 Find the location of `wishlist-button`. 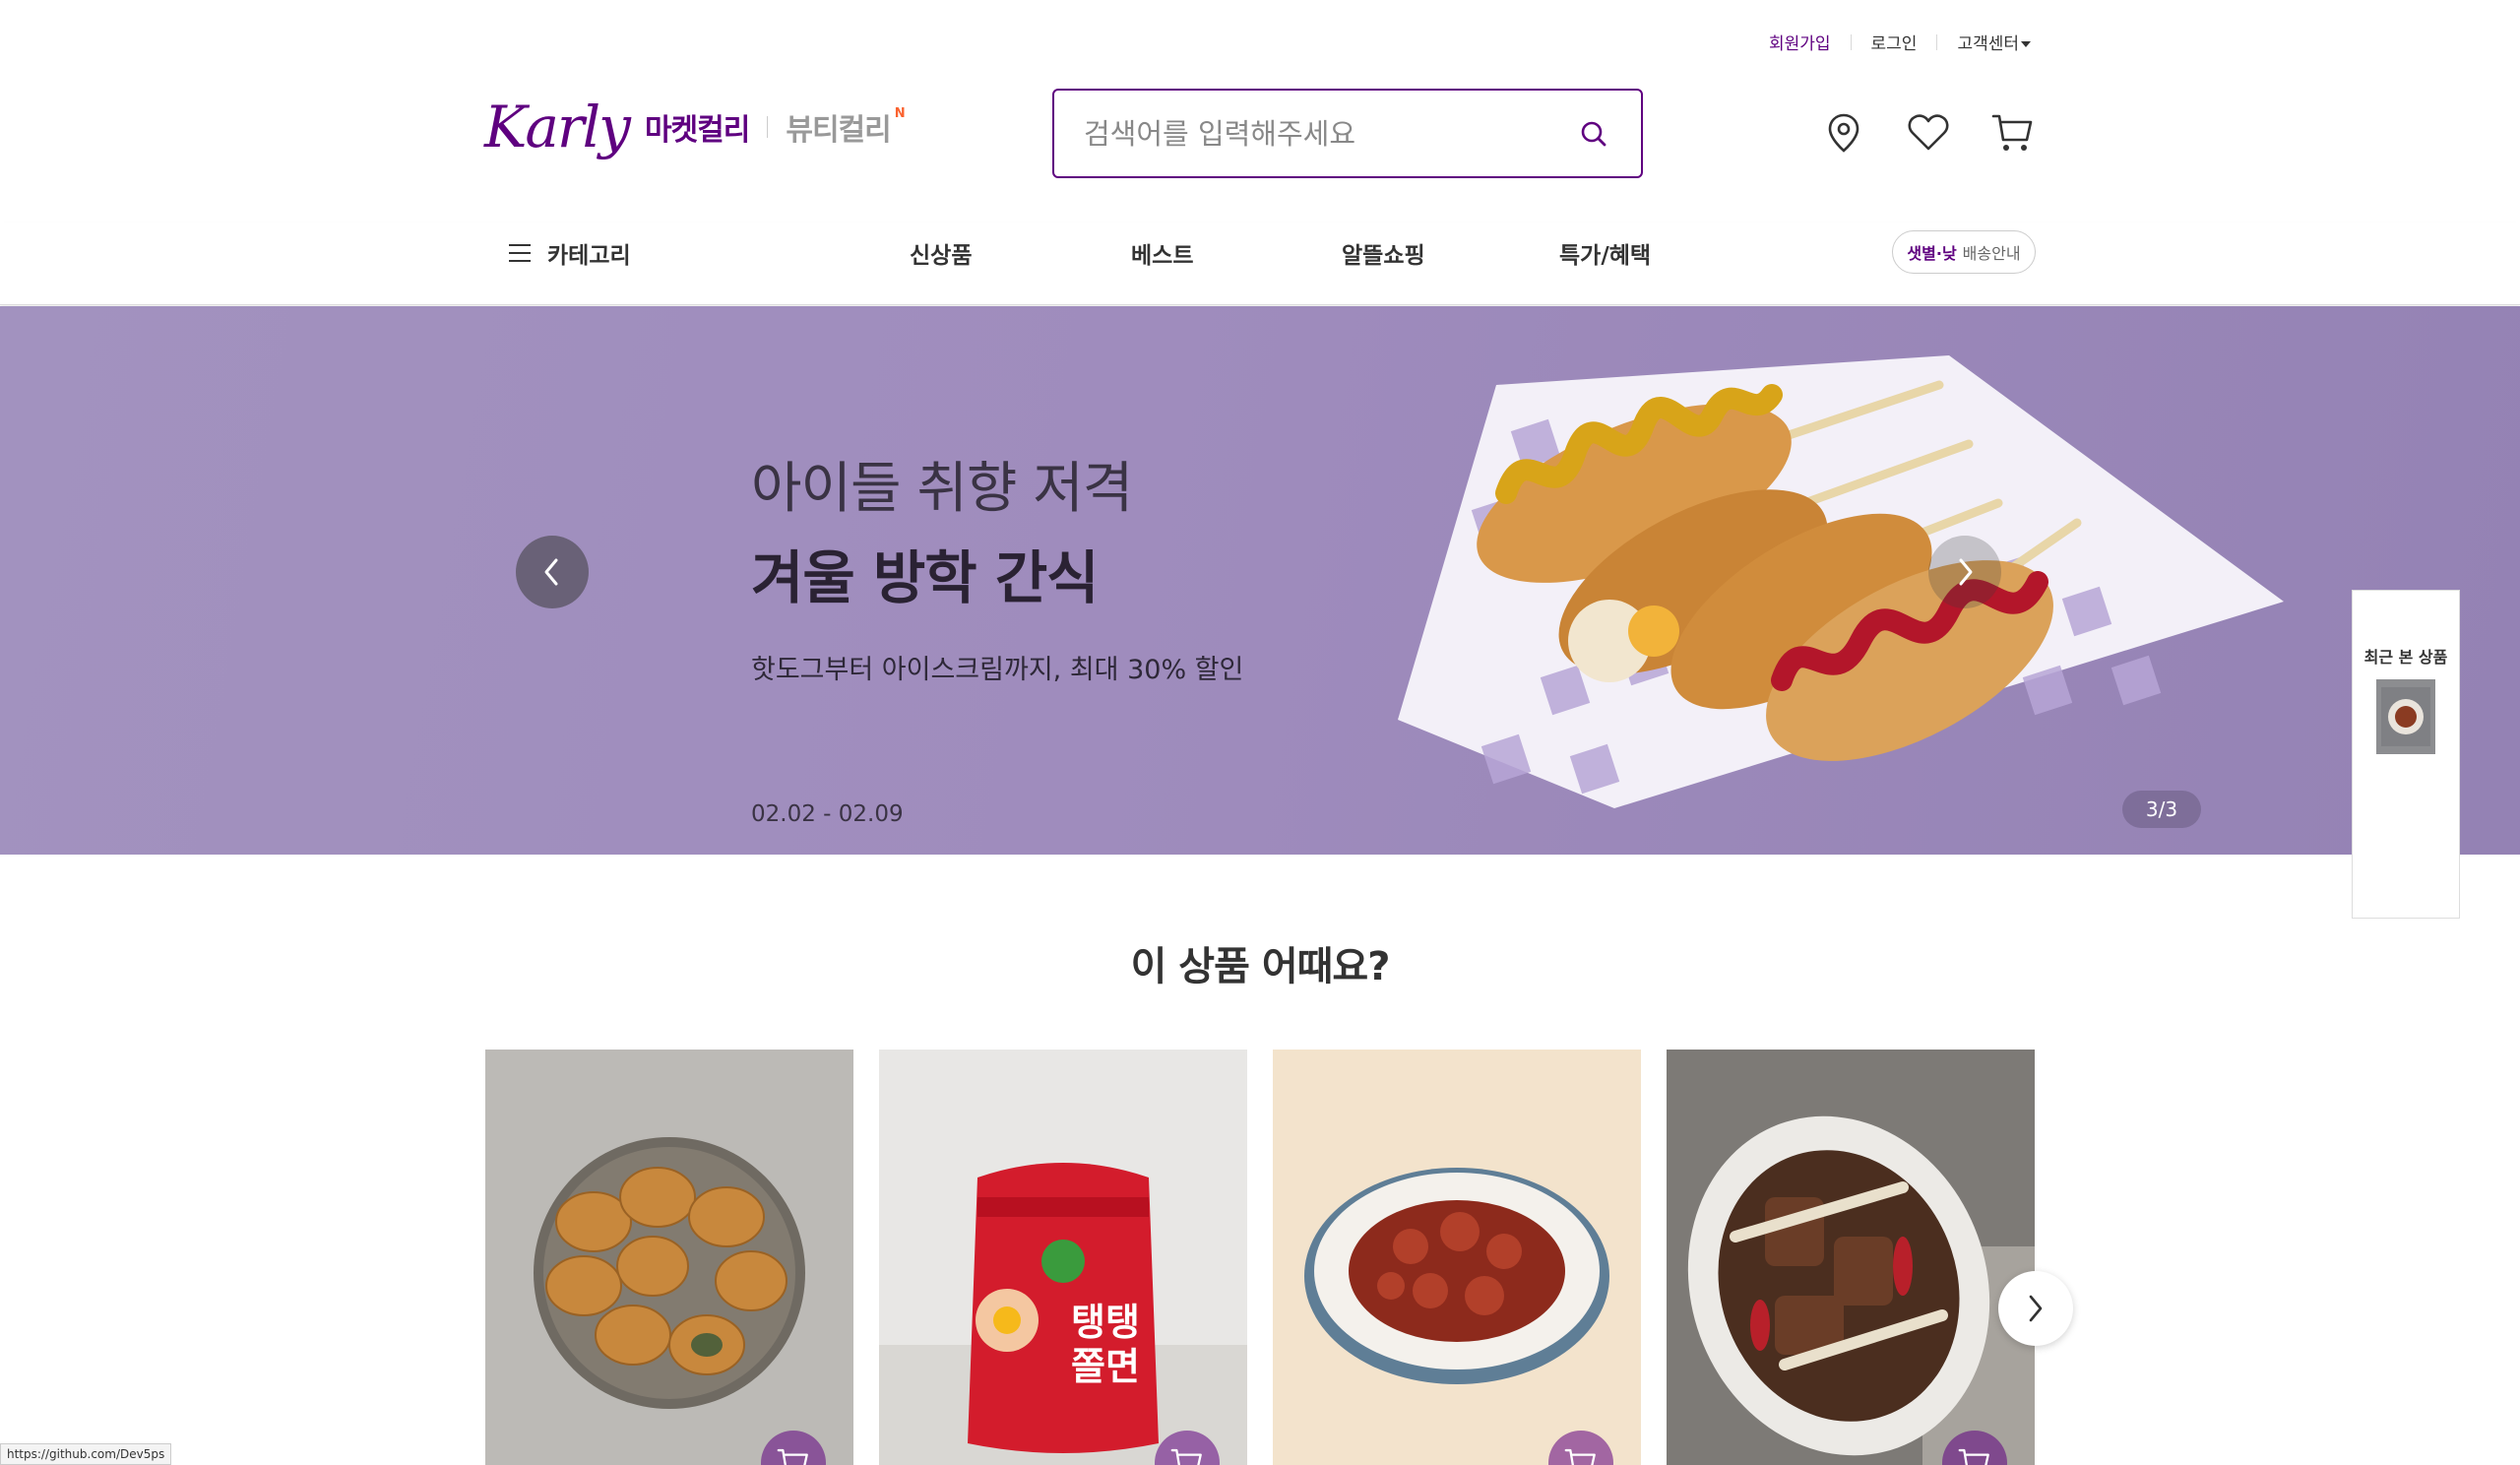

wishlist-button is located at coordinates (1928, 133).